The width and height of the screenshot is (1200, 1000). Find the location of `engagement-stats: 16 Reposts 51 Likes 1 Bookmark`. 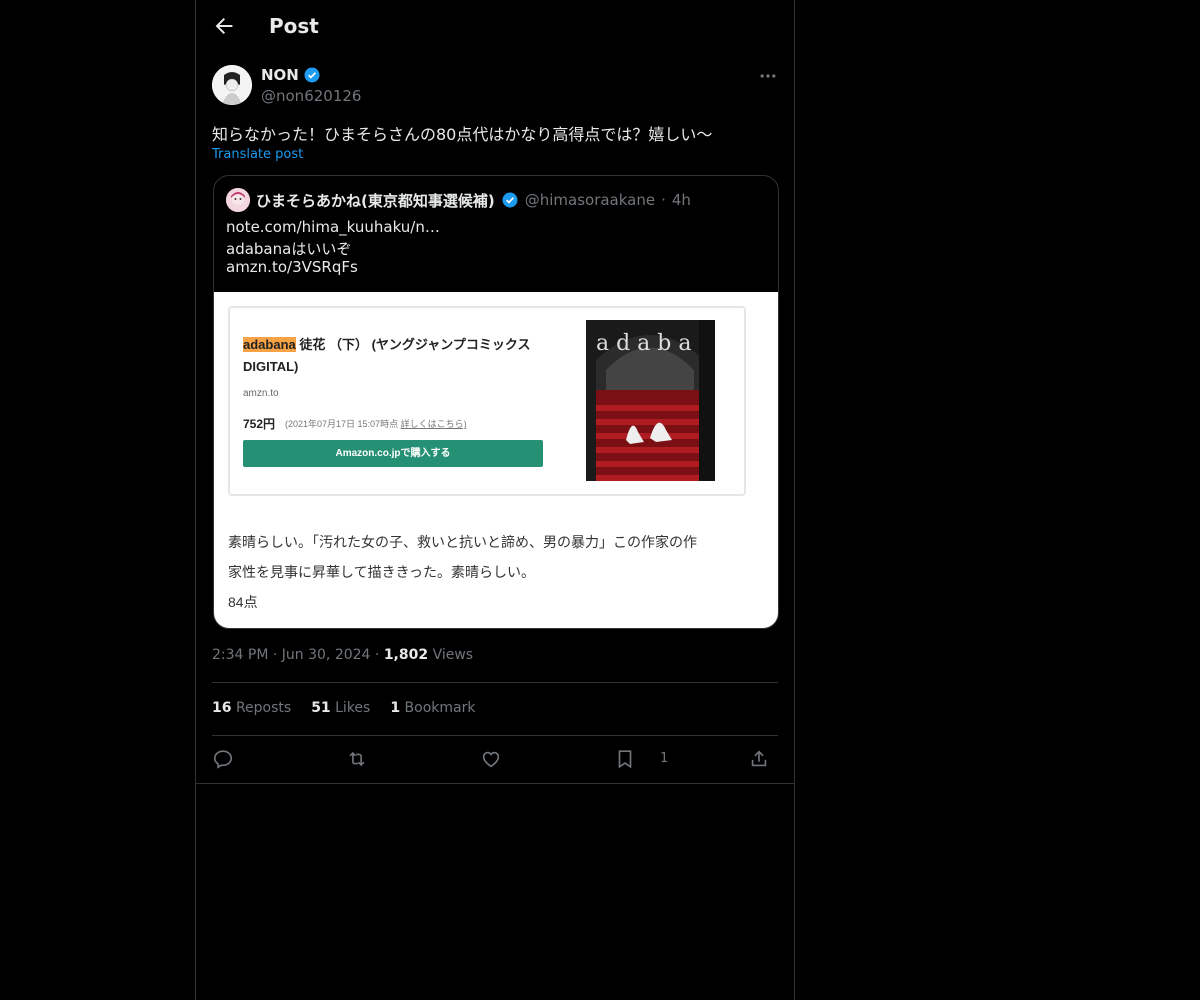

engagement-stats: 16 Reposts 51 Likes 1 Bookmark is located at coordinates (343, 708).